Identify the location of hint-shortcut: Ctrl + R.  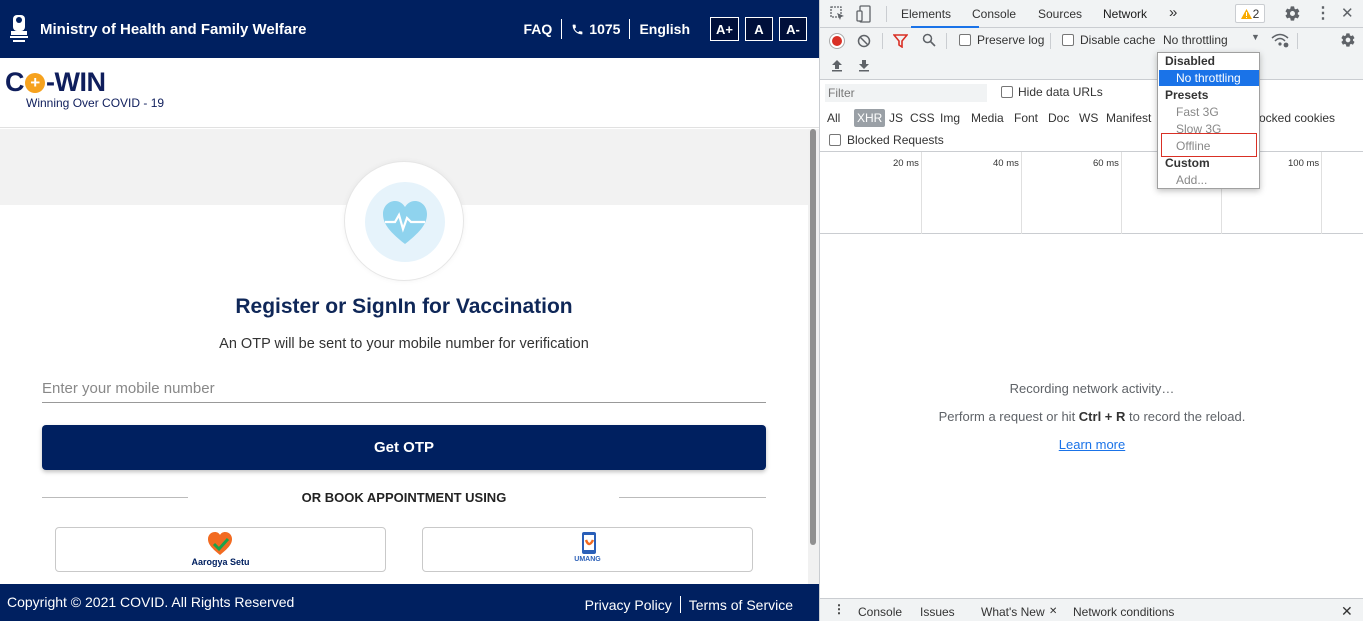
(1102, 416).